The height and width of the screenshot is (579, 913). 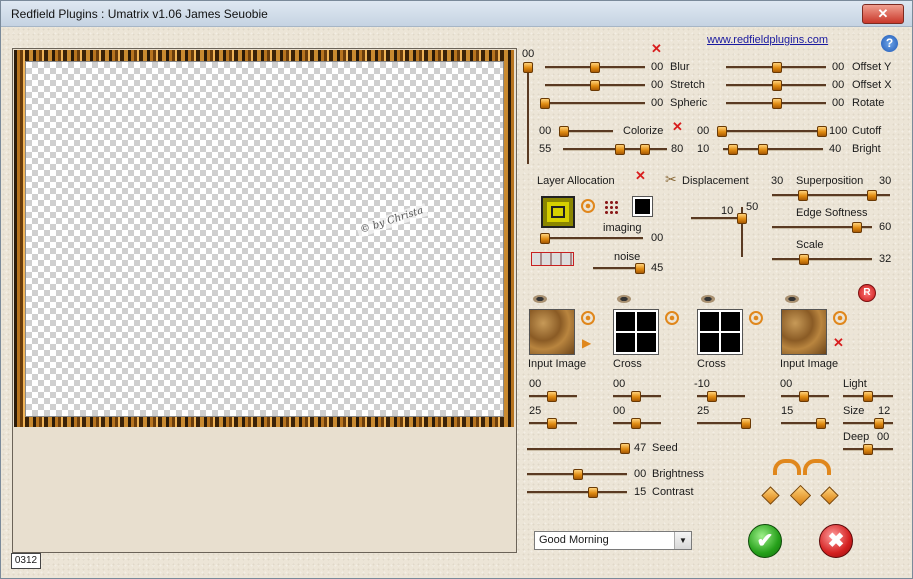 I want to click on frame-counter: 0312, so click(x=26, y=561).